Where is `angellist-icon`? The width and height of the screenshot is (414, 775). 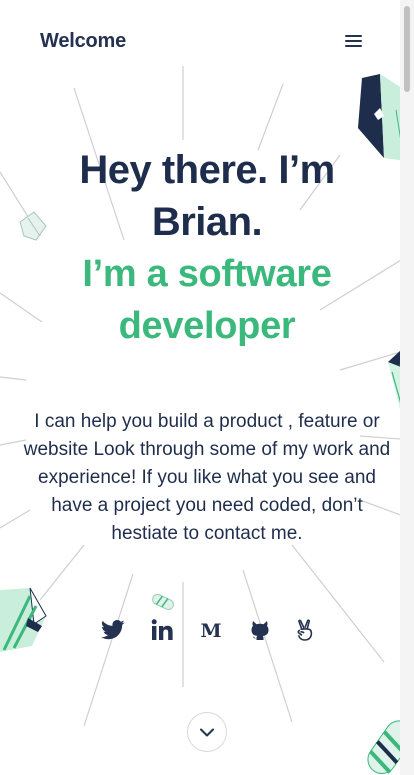
angellist-icon is located at coordinates (305, 630).